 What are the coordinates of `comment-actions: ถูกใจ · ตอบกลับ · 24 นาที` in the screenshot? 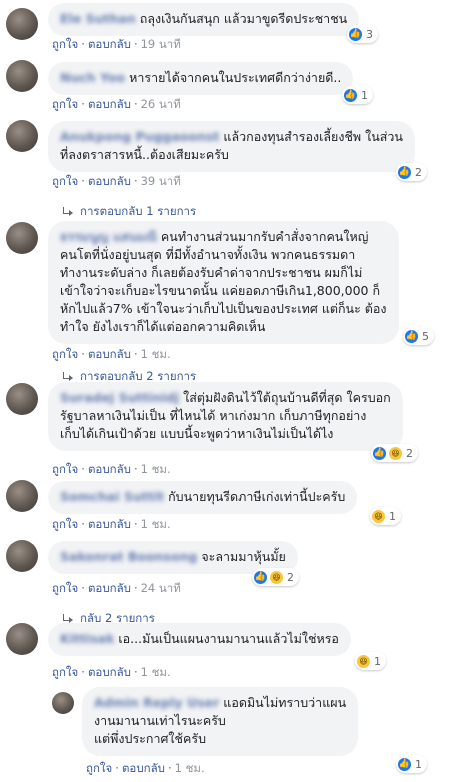 It's located at (116, 589).